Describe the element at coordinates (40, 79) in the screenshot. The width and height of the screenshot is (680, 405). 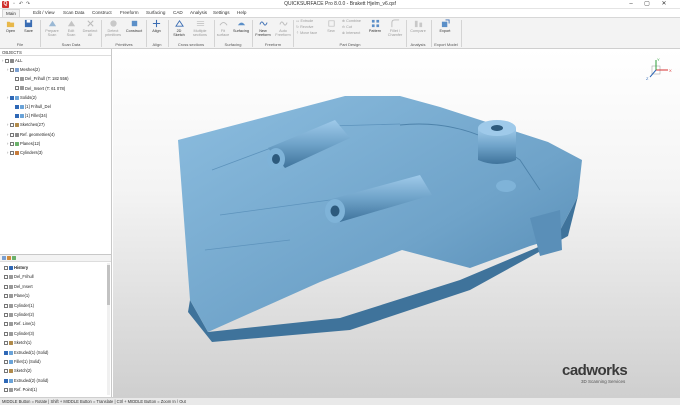
I see `object-tree-item: Del_Frihull (T: 182 556)` at that location.